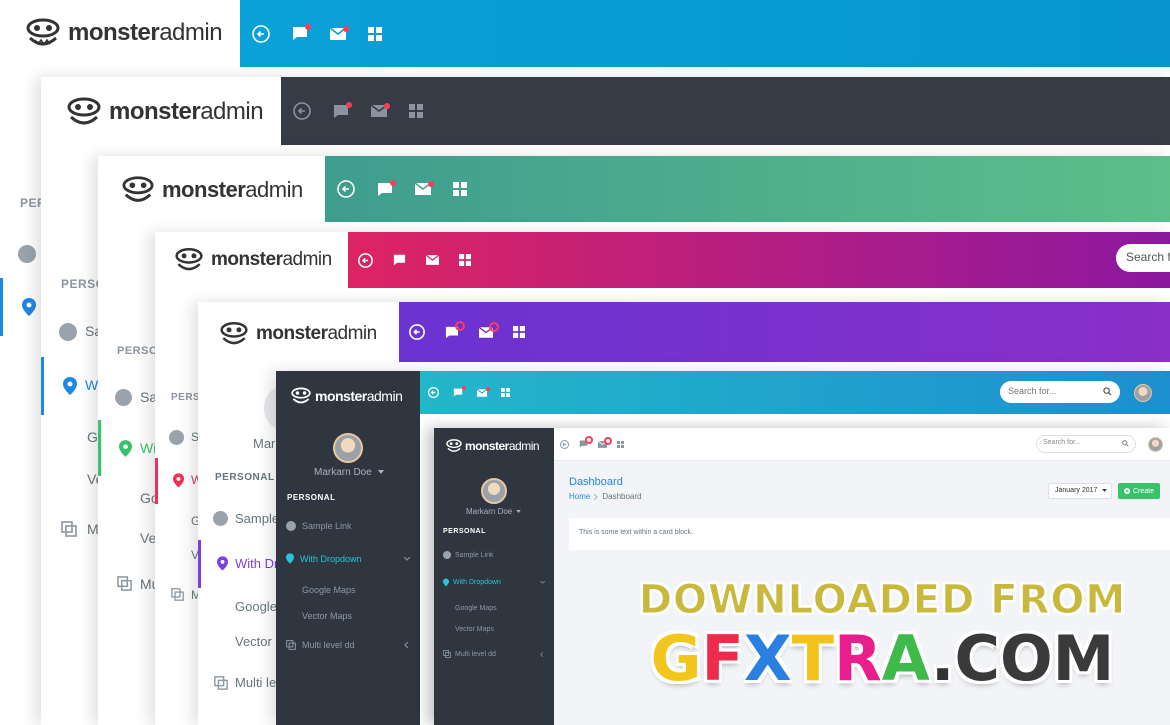  What do you see at coordinates (1080, 491) in the screenshot?
I see `date-select: January 2017` at bounding box center [1080, 491].